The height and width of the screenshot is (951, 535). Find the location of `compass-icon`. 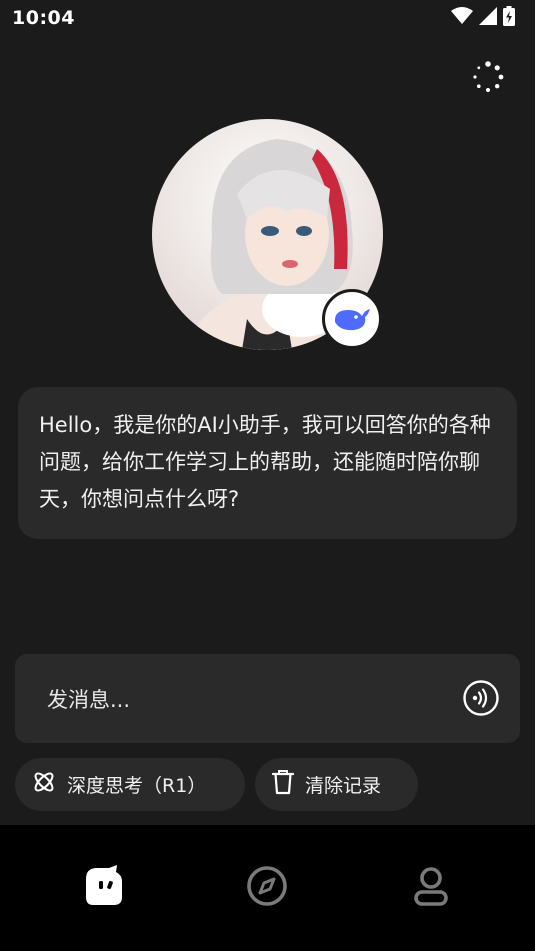

compass-icon is located at coordinates (267, 886).